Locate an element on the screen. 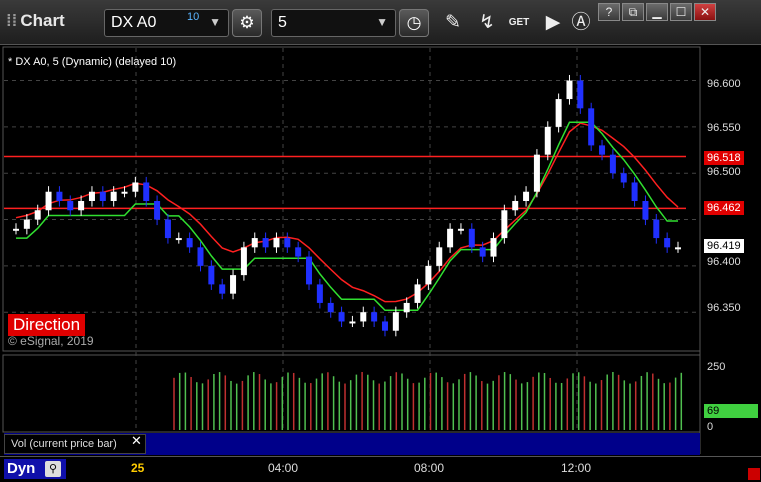 The height and width of the screenshot is (482, 761). minimize-icon: ▁ is located at coordinates (657, 12).